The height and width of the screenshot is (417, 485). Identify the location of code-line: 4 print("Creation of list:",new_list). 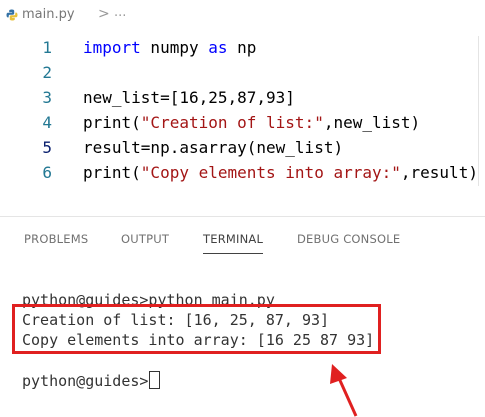
(242, 123).